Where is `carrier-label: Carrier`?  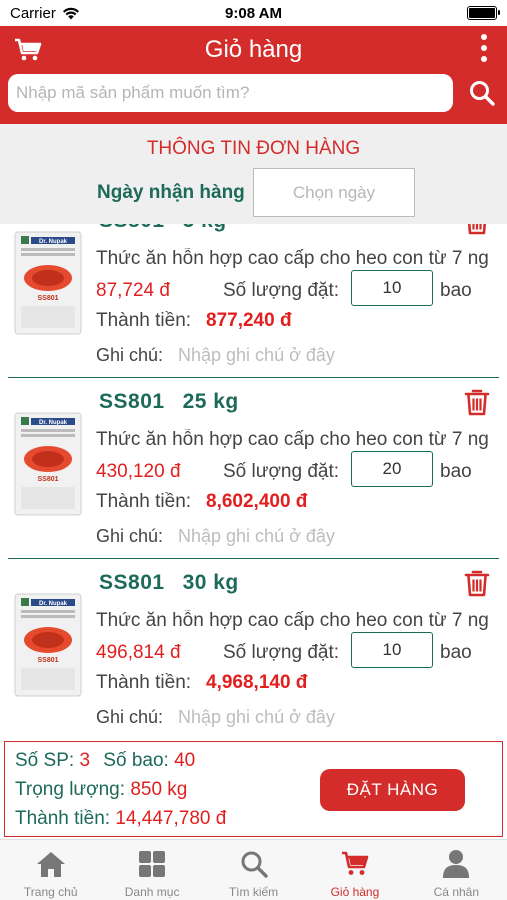
carrier-label: Carrier is located at coordinates (33, 13).